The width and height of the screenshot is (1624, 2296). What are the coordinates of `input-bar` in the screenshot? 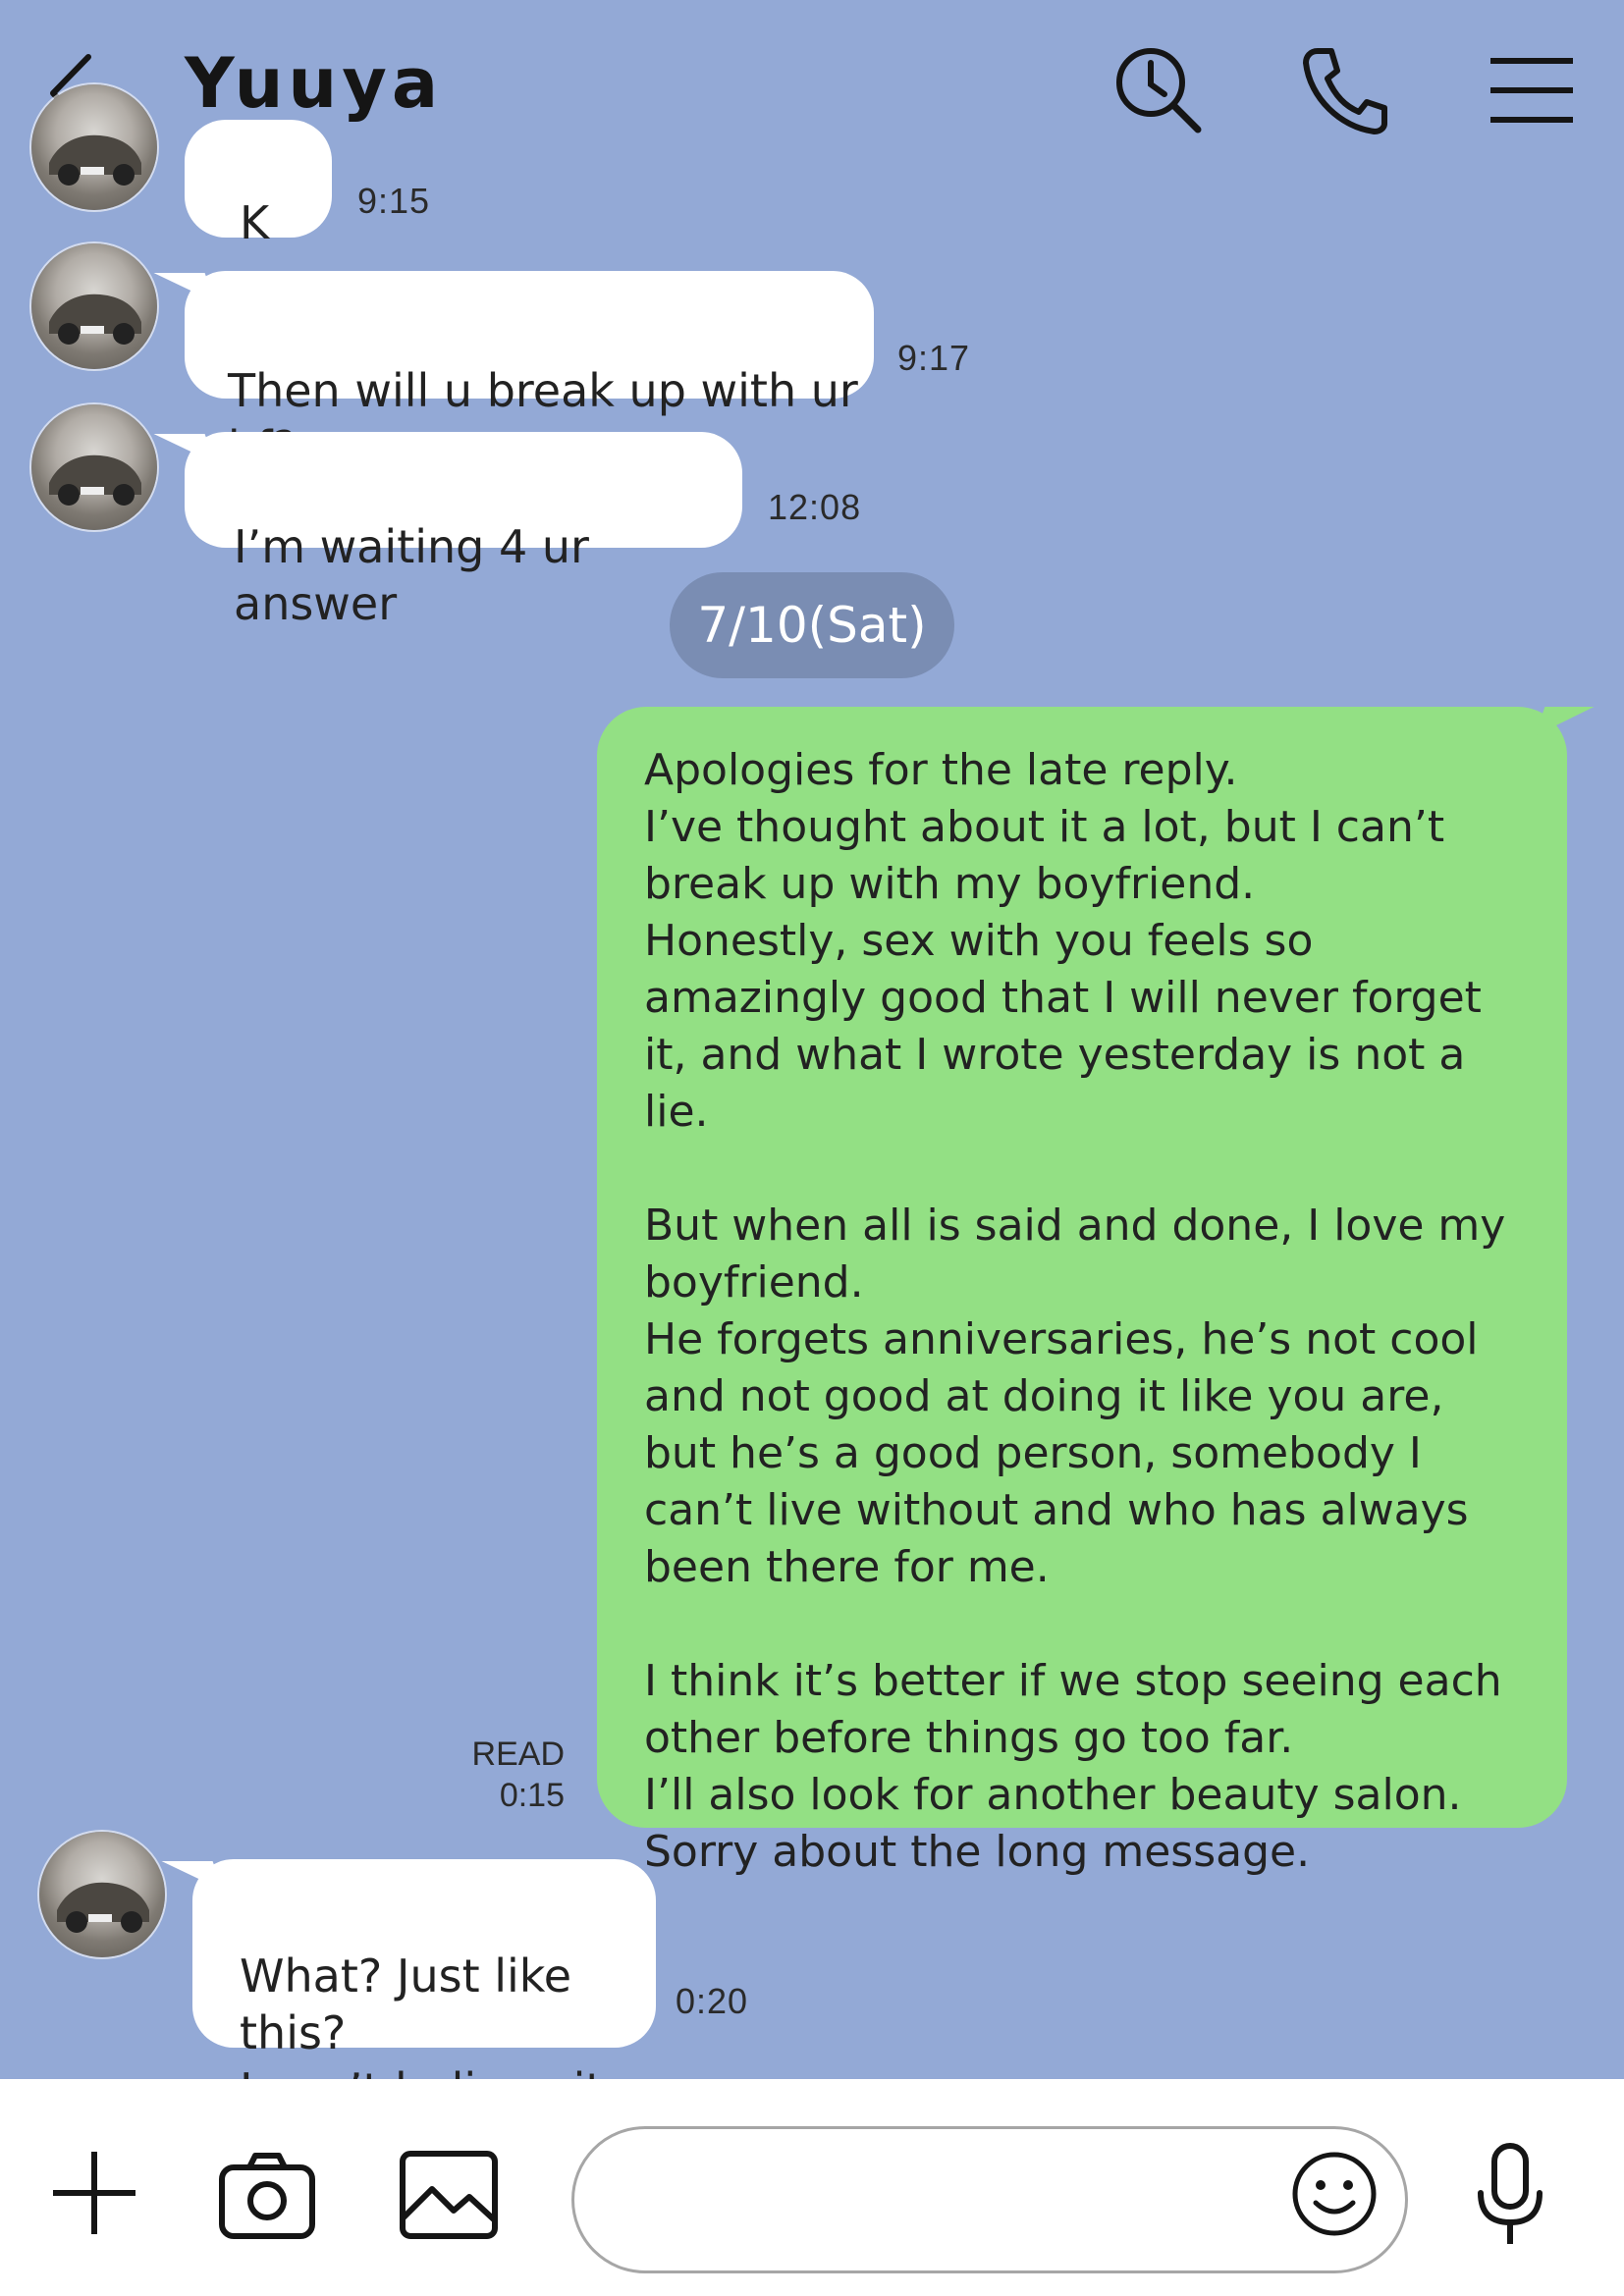 It's located at (812, 2187).